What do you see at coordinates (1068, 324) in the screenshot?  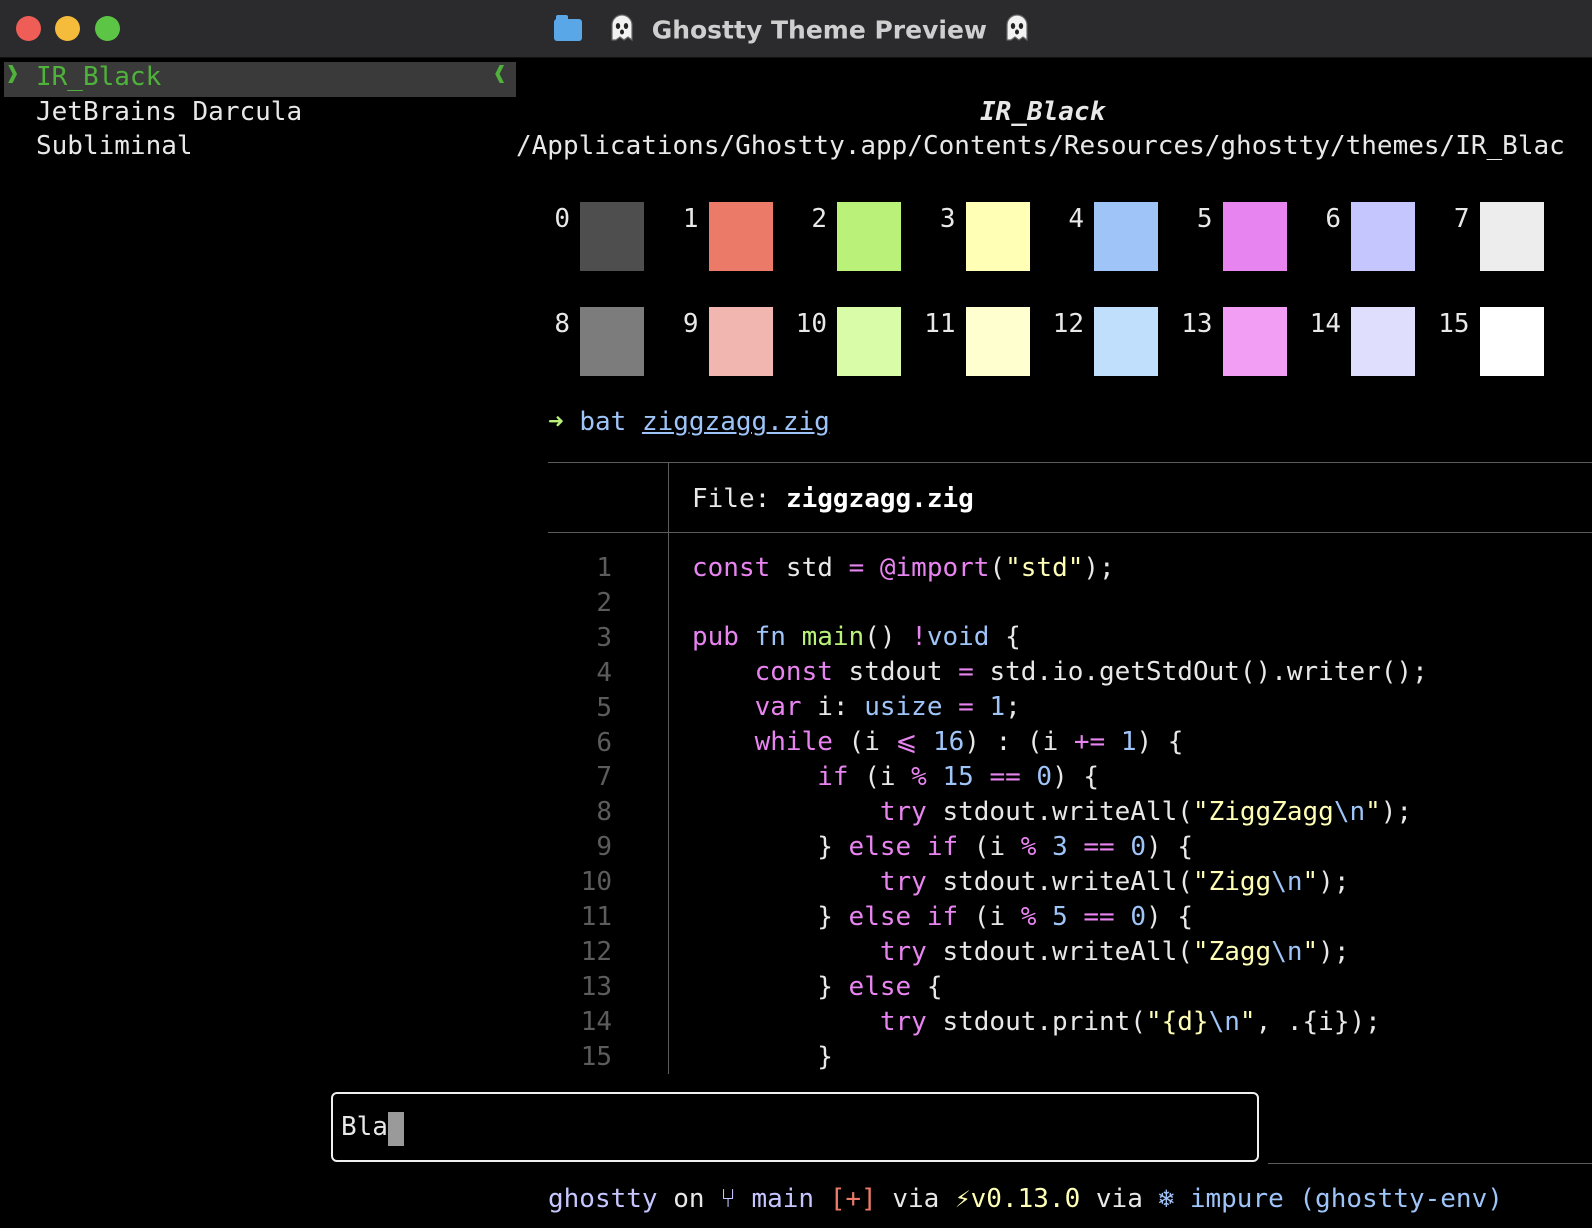 I see `palette-label-12: 12` at bounding box center [1068, 324].